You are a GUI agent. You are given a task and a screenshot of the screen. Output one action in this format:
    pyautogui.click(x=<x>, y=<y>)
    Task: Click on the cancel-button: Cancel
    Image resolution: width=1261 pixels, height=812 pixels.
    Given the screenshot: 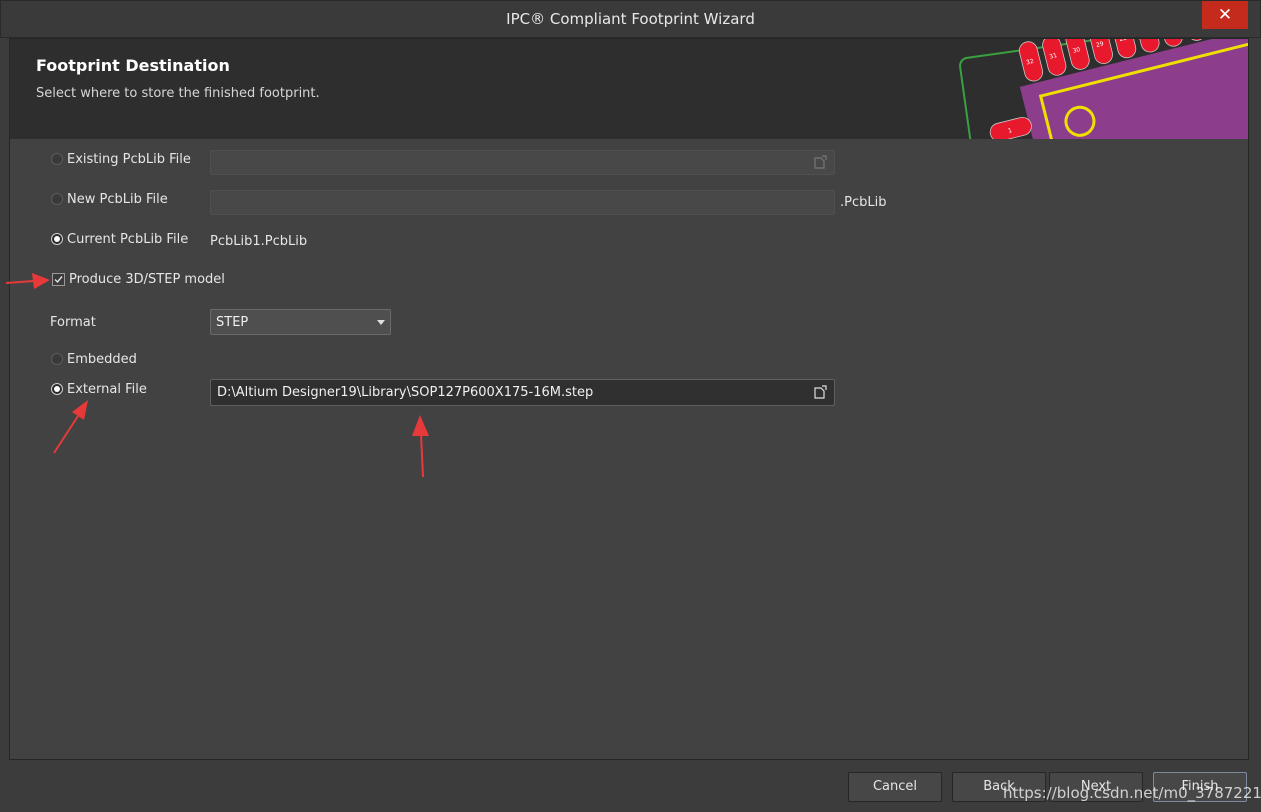 What is the action you would take?
    pyautogui.click(x=895, y=787)
    